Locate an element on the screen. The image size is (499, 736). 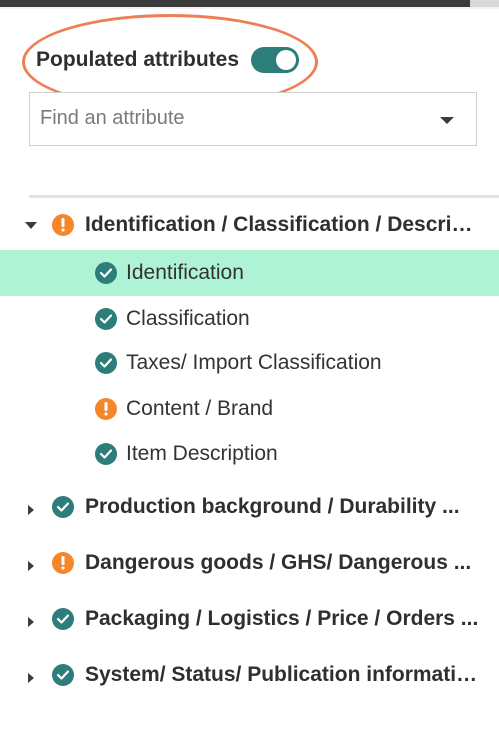
tree-item-row: Classification is located at coordinates (249, 319).